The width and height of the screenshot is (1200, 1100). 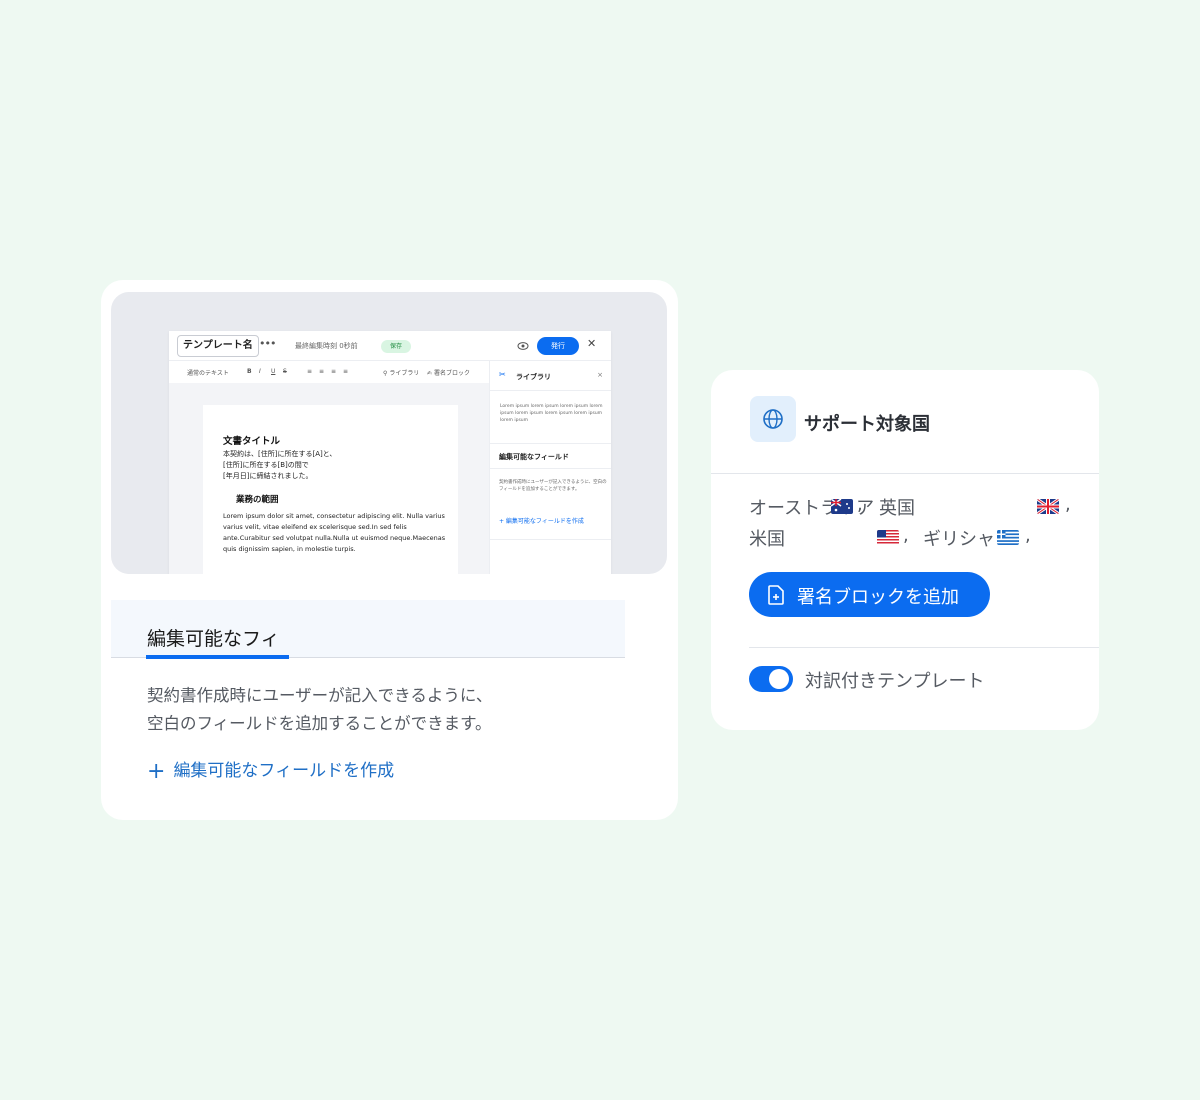 What do you see at coordinates (895, 681) in the screenshot?
I see `bilingual-template-label: 対訳付きテンプレート` at bounding box center [895, 681].